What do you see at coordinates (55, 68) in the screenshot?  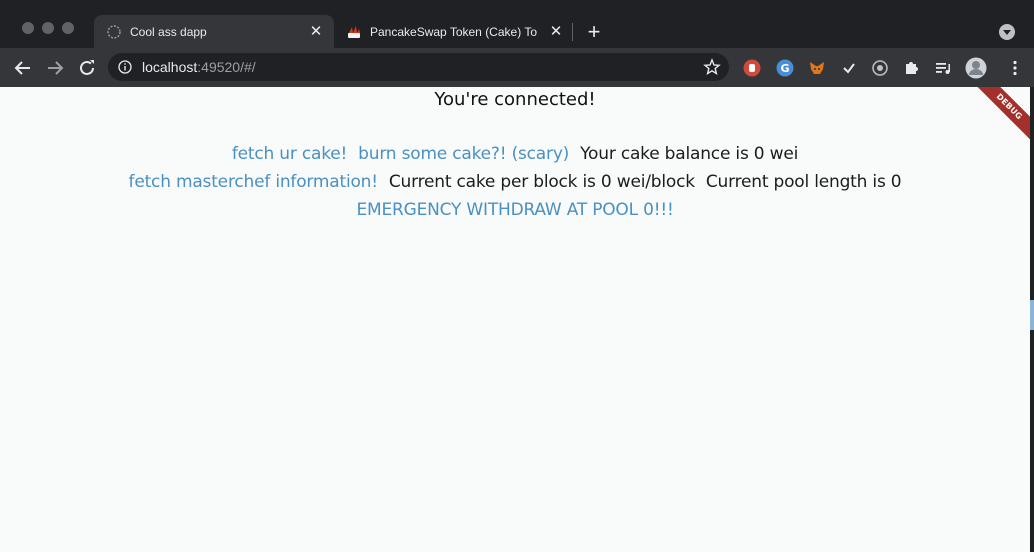 I see `forward-arrow-icon` at bounding box center [55, 68].